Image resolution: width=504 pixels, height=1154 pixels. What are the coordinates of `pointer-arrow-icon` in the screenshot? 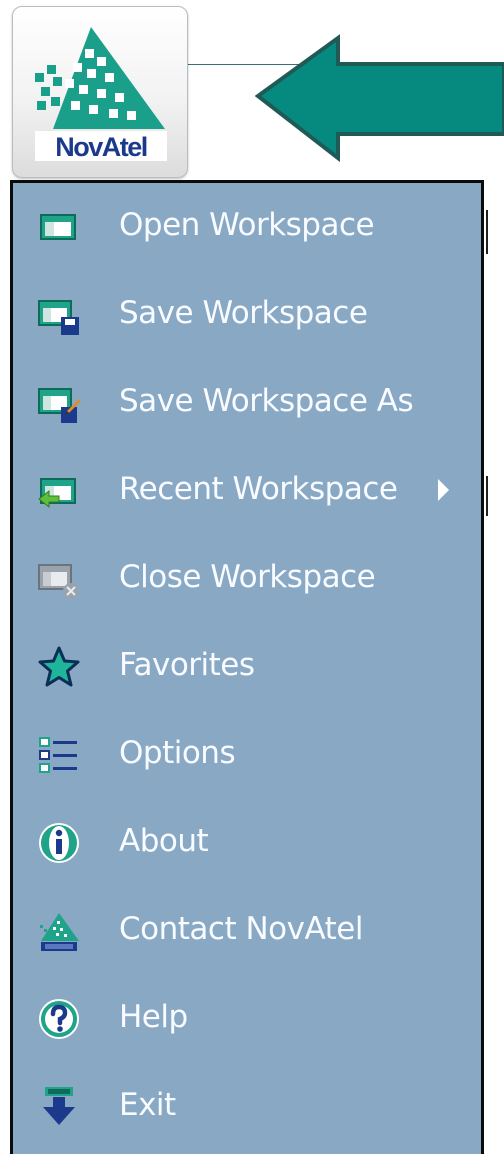 It's located at (379, 98).